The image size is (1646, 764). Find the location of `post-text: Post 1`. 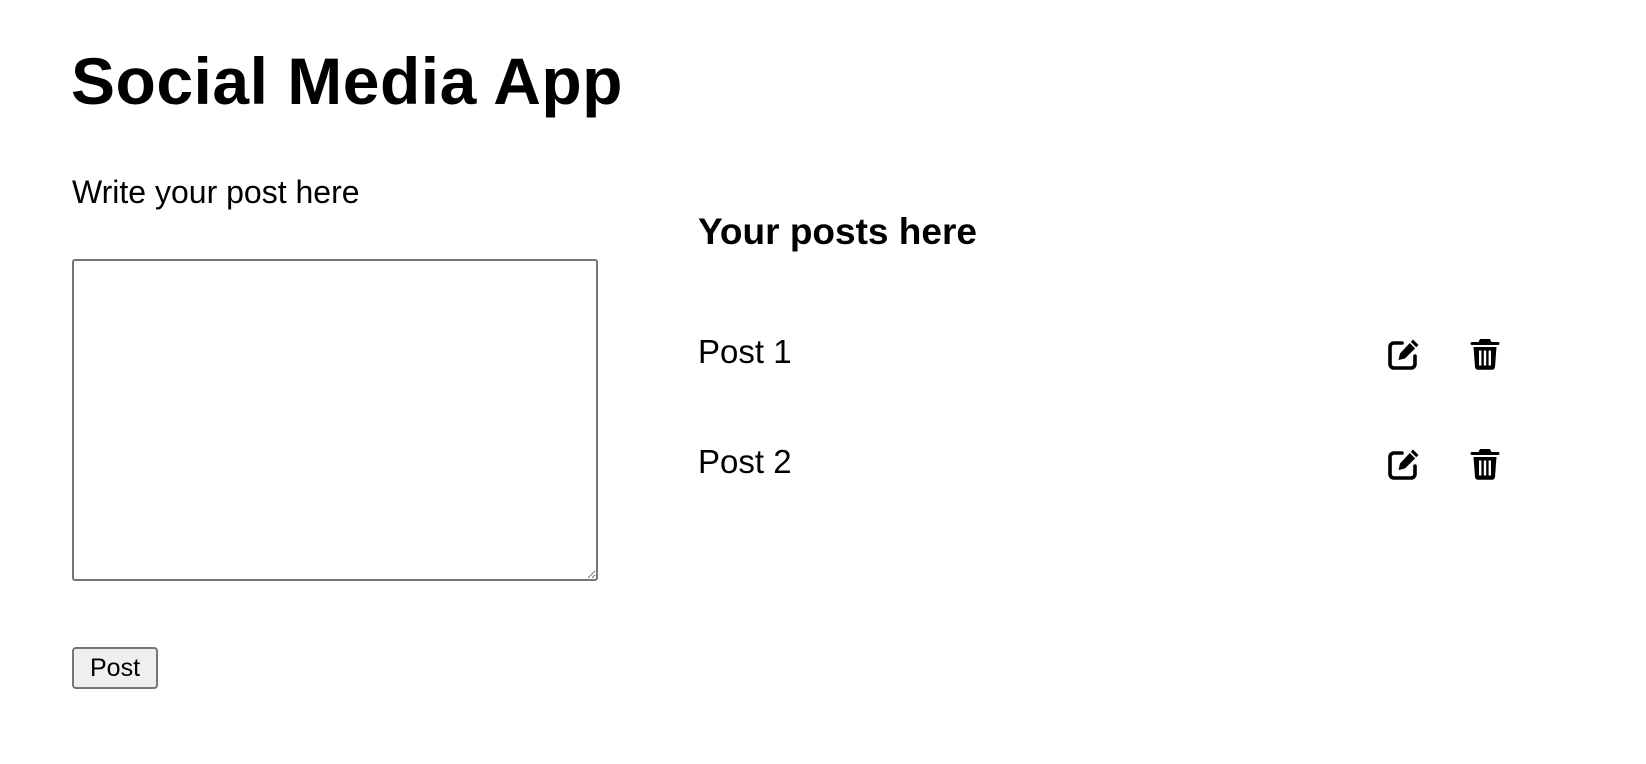

post-text: Post 1 is located at coordinates (745, 351).